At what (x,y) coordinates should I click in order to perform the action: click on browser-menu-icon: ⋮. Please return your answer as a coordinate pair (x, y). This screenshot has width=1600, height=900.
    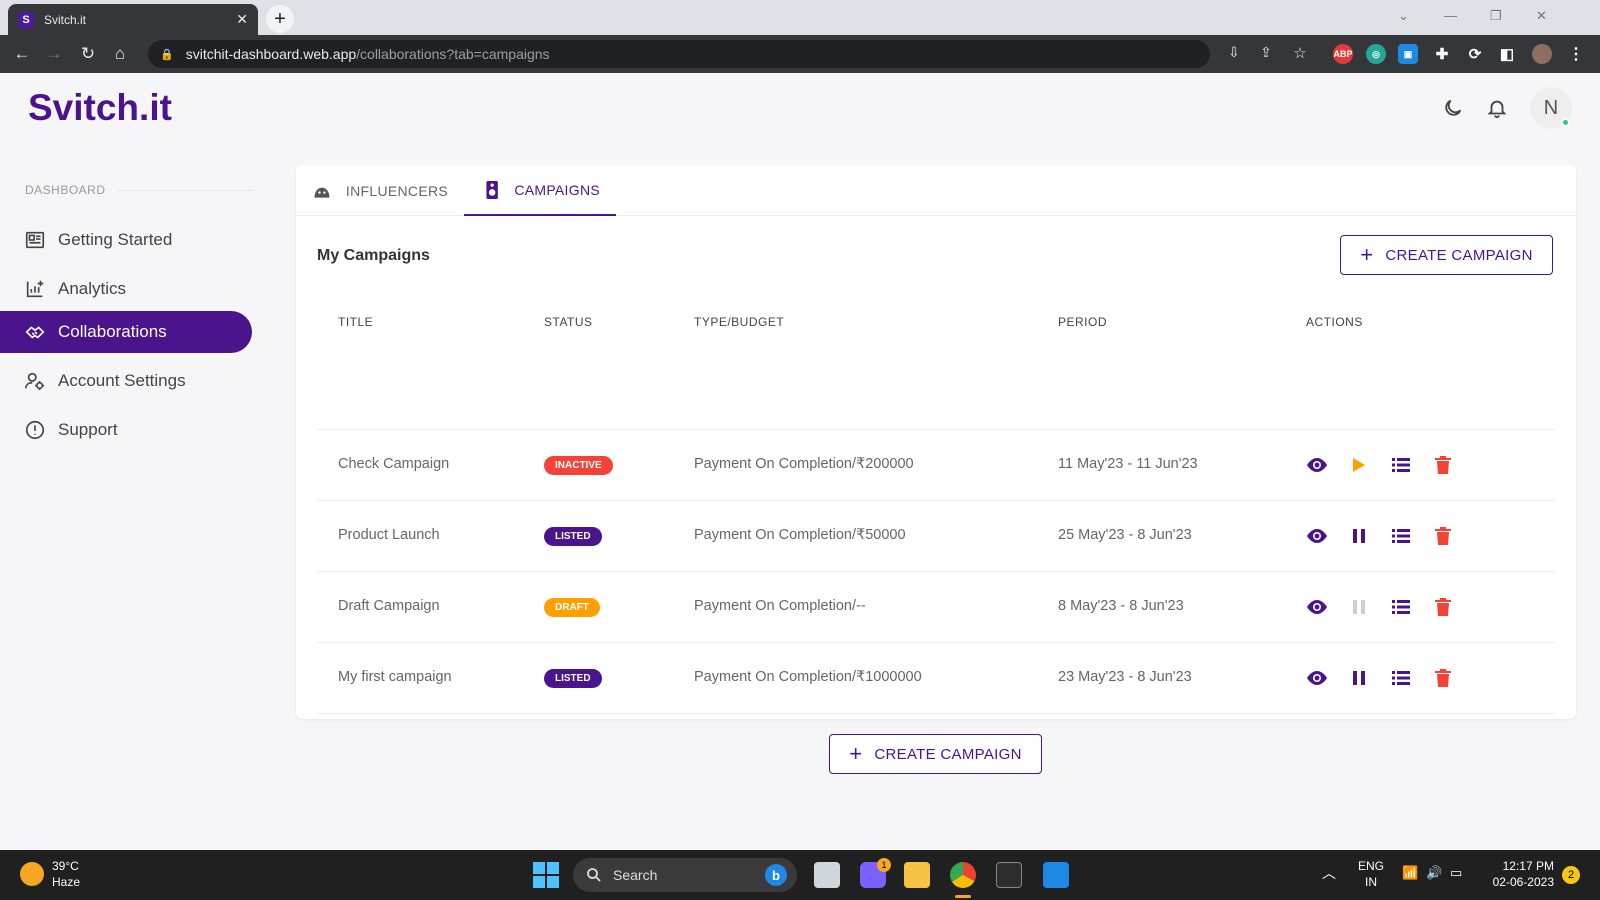
    Looking at the image, I should click on (1576, 54).